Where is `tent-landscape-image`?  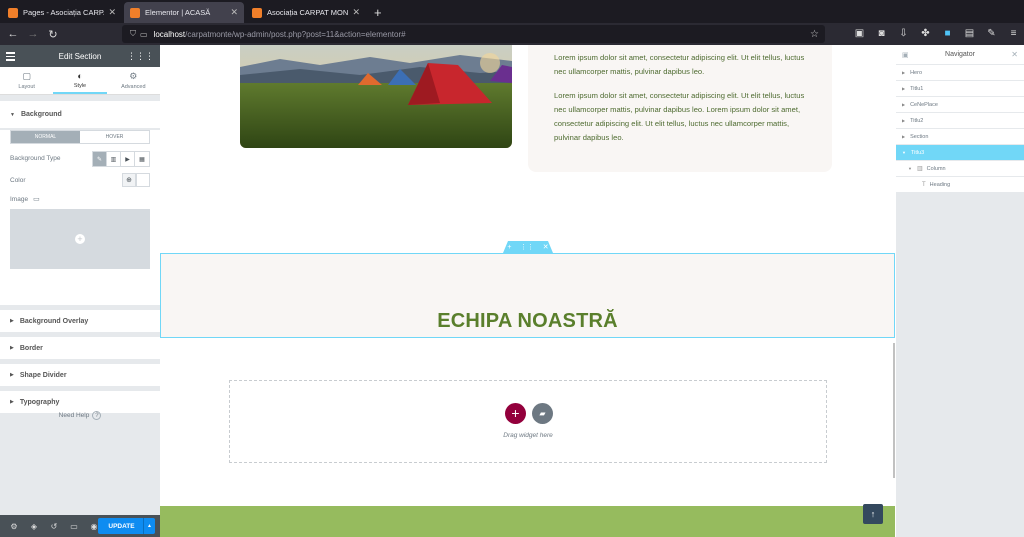 tent-landscape-image is located at coordinates (376, 96).